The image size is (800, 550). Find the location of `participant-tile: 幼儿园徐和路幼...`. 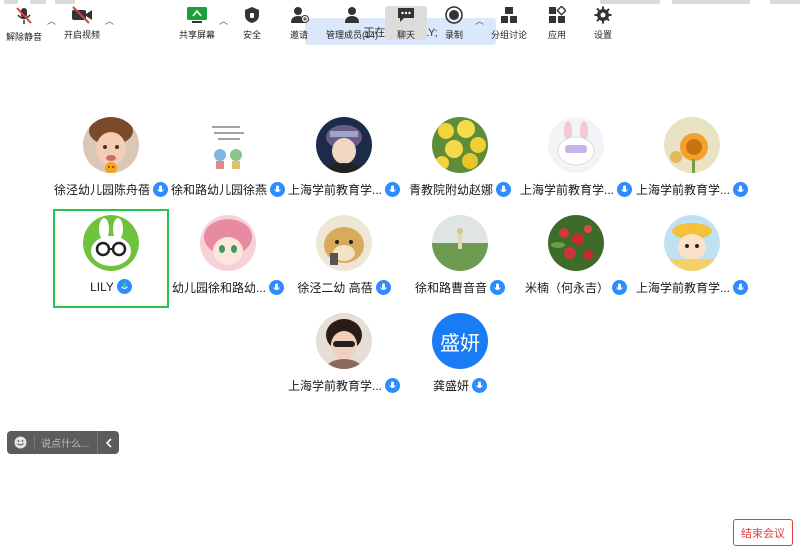

participant-tile: 幼儿园徐和路幼... is located at coordinates (228, 258).